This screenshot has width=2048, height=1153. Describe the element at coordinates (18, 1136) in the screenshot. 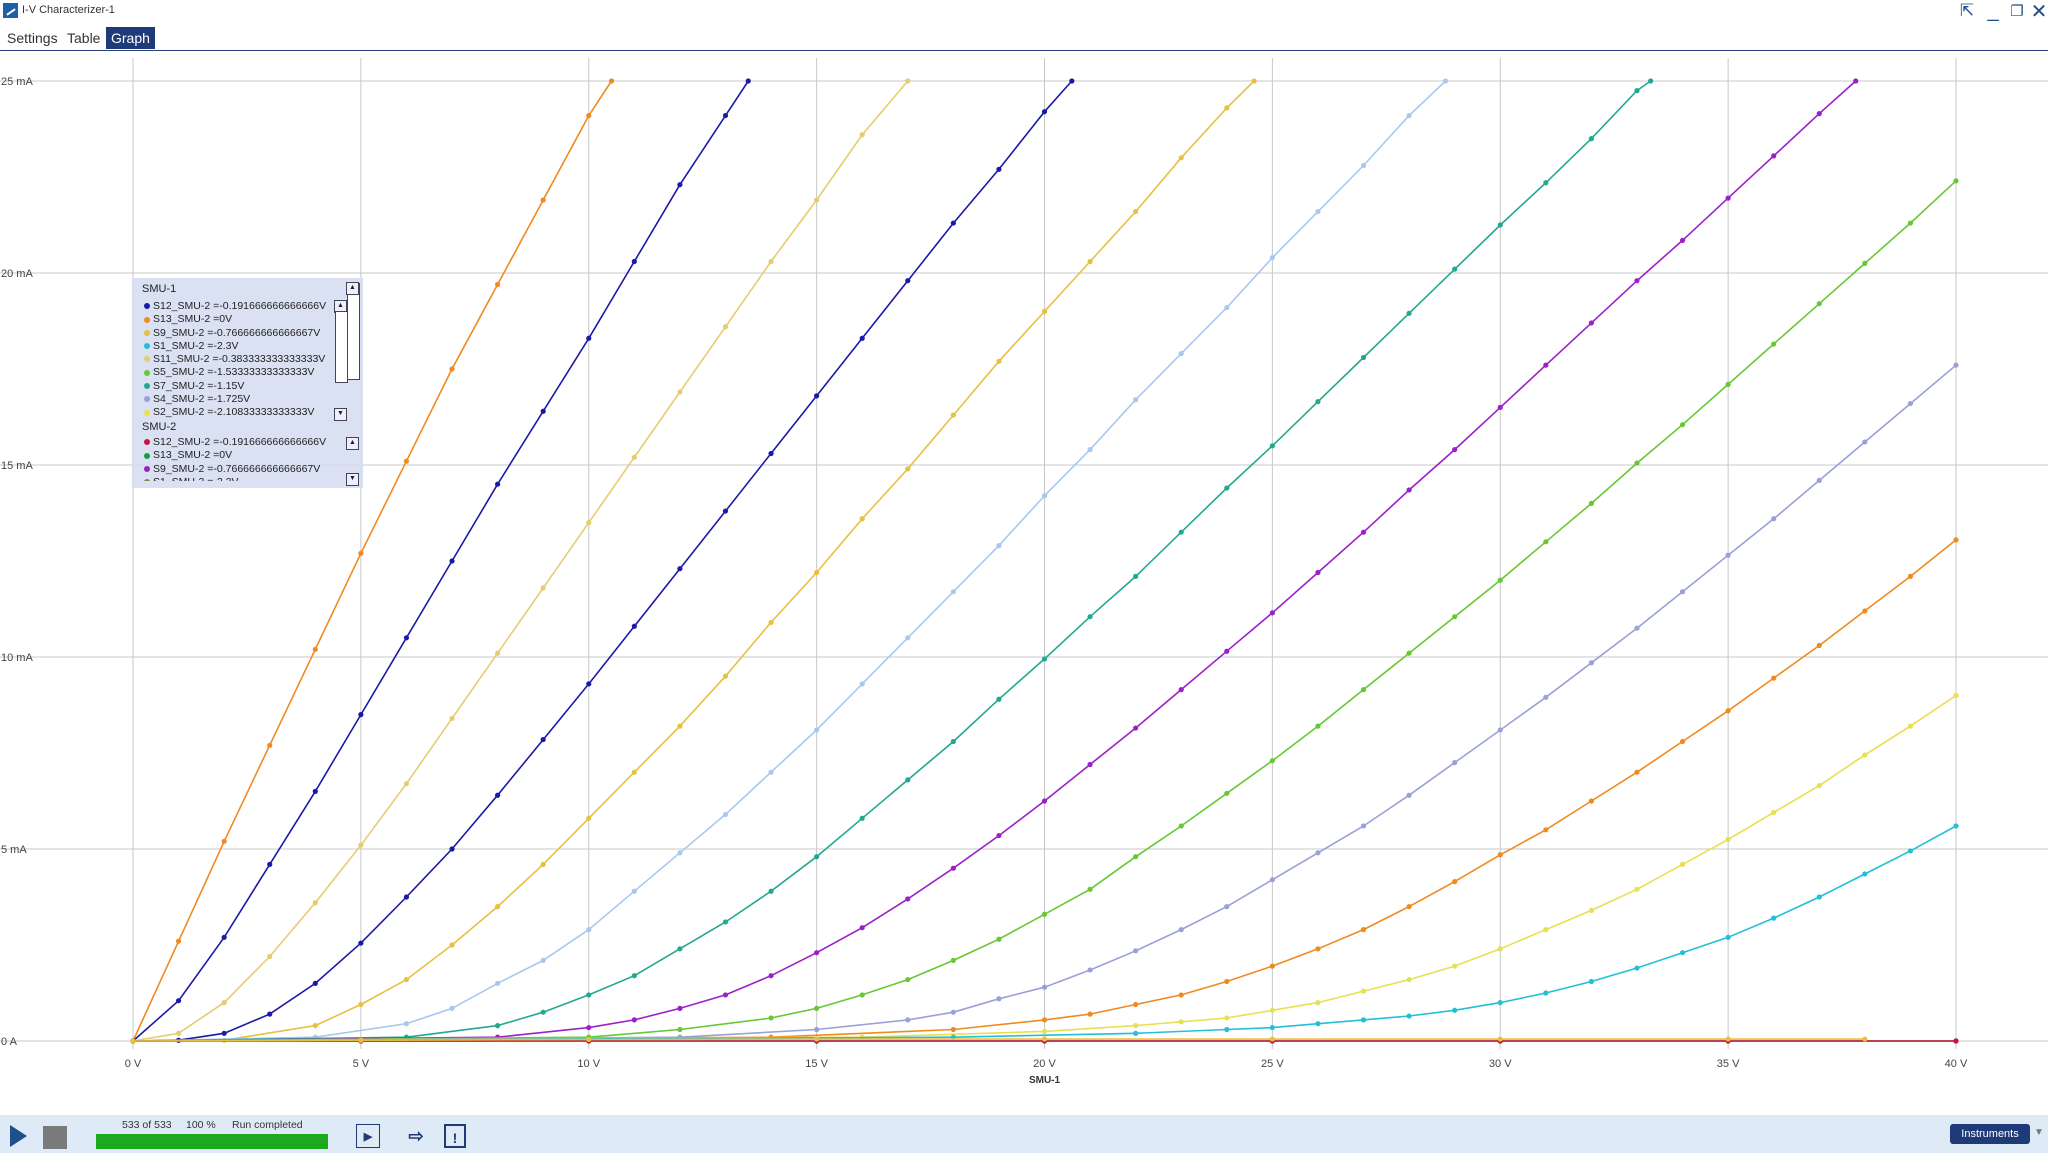

I see `run-icon` at that location.